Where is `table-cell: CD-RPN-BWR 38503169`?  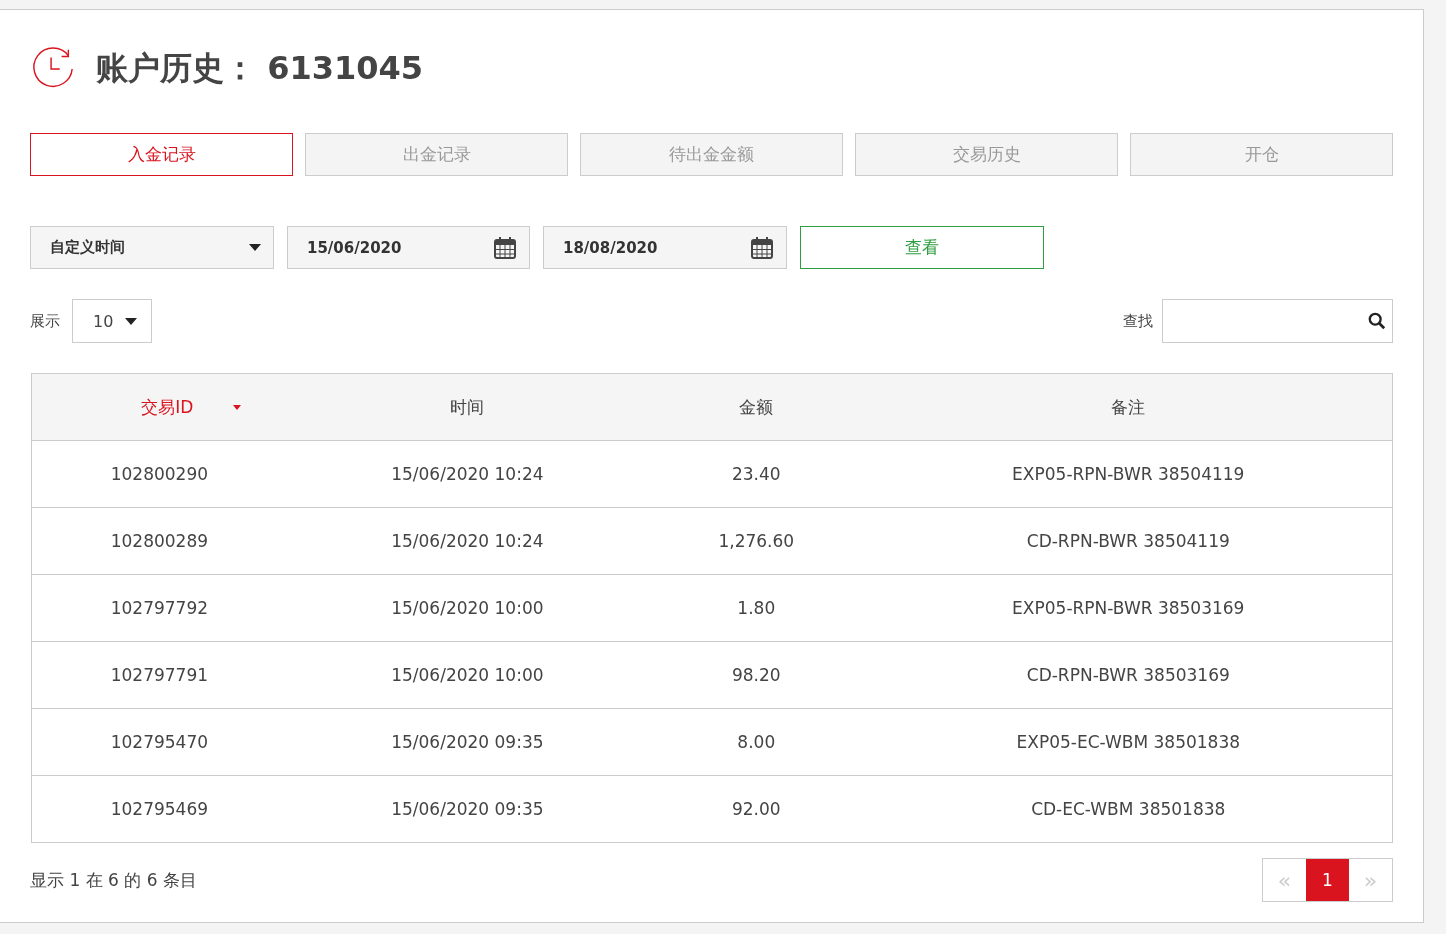
table-cell: CD-RPN-BWR 38503169 is located at coordinates (1128, 675).